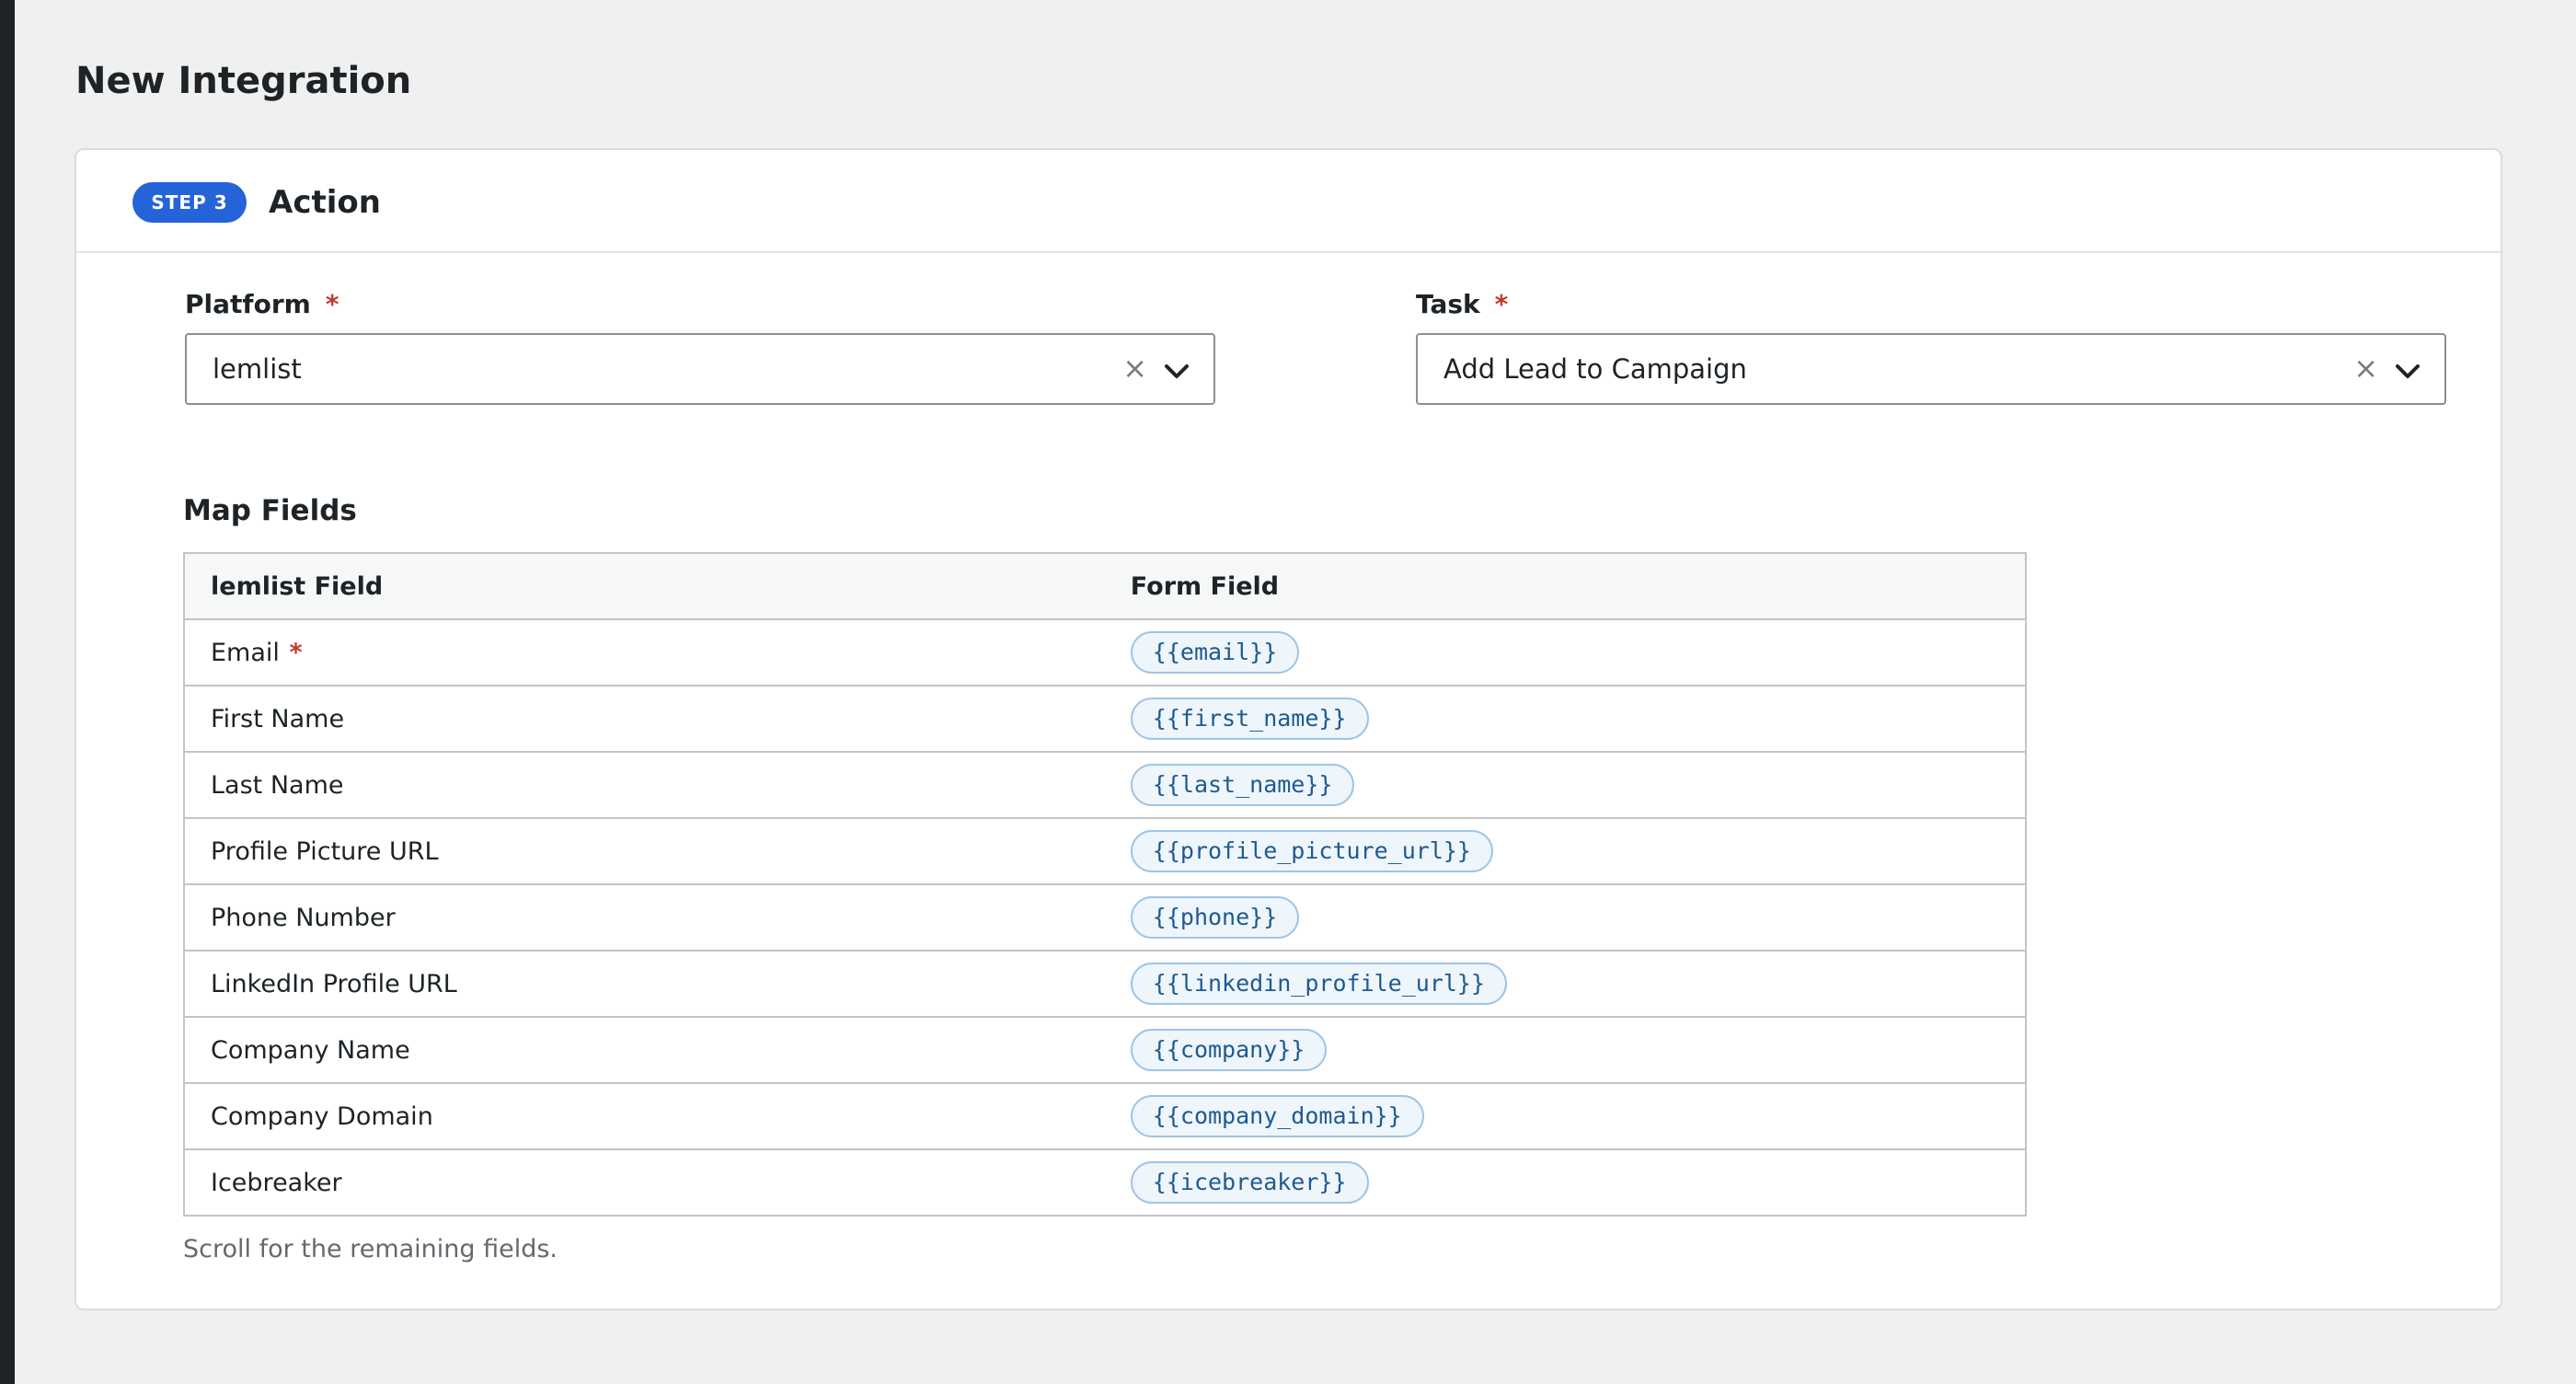 This screenshot has height=1384, width=2576. What do you see at coordinates (276, 1182) in the screenshot?
I see `lemlist-field-cell: Icebreaker` at bounding box center [276, 1182].